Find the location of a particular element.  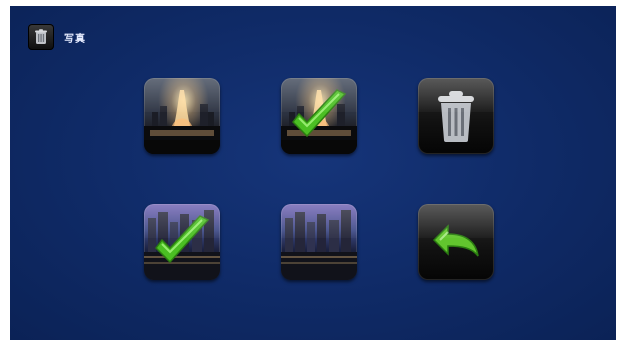

back-arrow-icon is located at coordinates (455, 240).